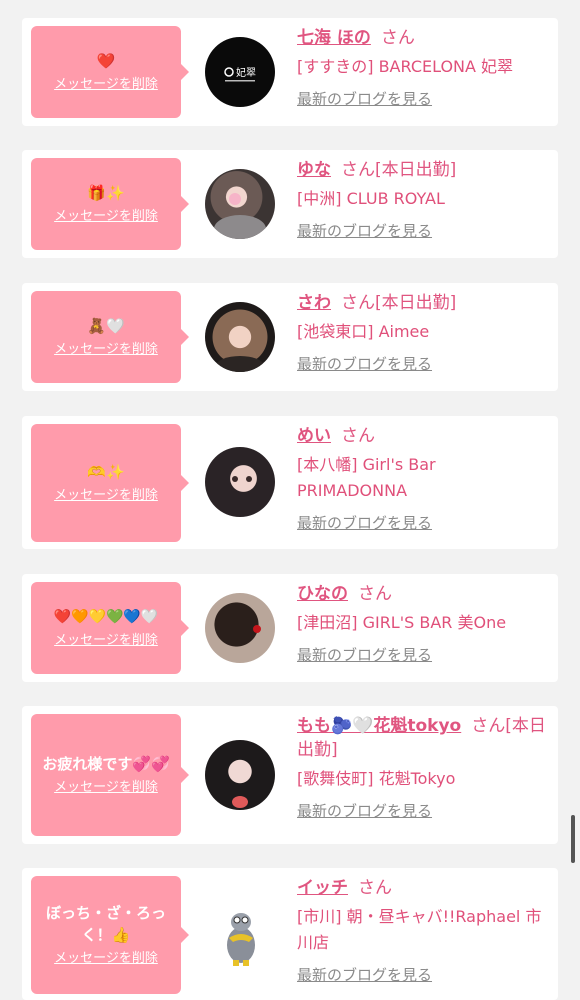 Image resolution: width=580 pixels, height=1000 pixels. Describe the element at coordinates (322, 594) in the screenshot. I see `girl-name-link: ひなの` at that location.